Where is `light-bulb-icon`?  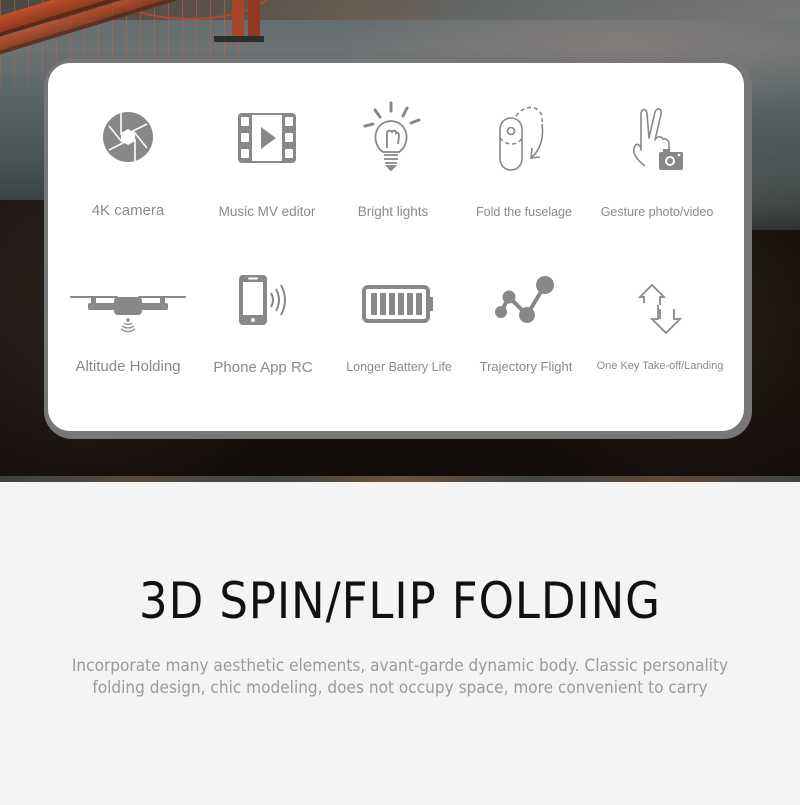 light-bulb-icon is located at coordinates (393, 136).